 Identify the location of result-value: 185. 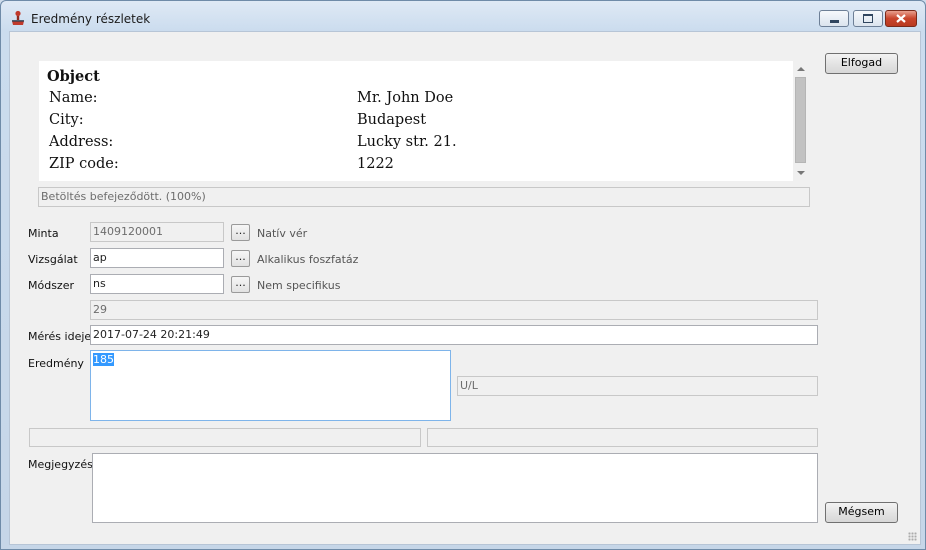
(103, 359).